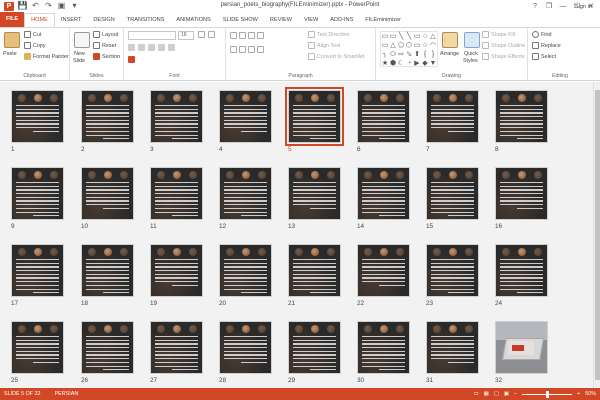 The width and height of the screenshot is (600, 400). Describe the element at coordinates (385, 54) in the screenshot. I see `shape-option-icon: ╮` at that location.